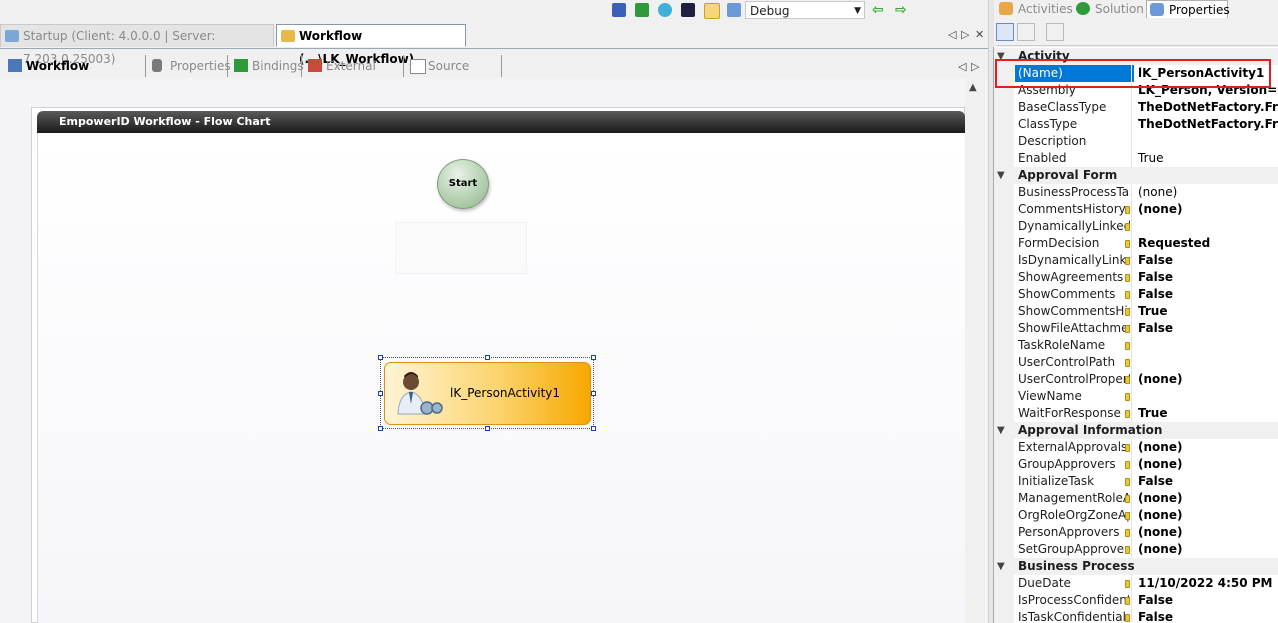 The height and width of the screenshot is (623, 1278). I want to click on tab-properties-panel: Properties, so click(1188, 9).